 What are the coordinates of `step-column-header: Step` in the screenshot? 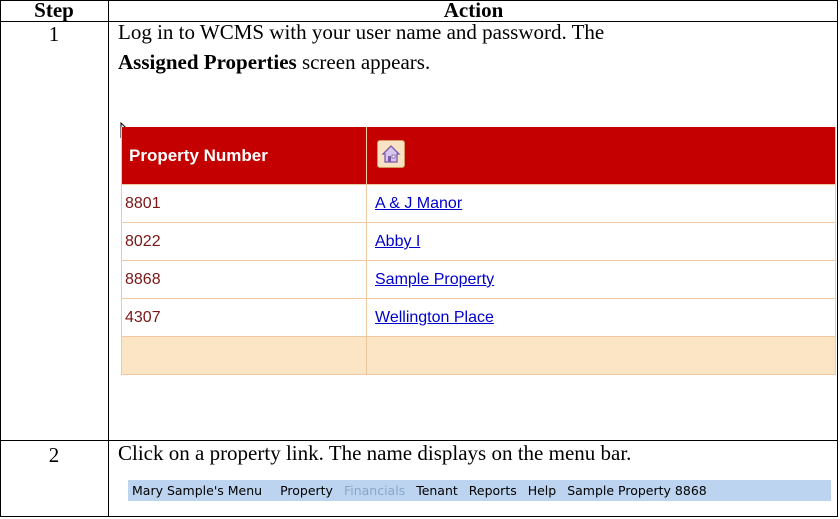 It's located at (54, 11).